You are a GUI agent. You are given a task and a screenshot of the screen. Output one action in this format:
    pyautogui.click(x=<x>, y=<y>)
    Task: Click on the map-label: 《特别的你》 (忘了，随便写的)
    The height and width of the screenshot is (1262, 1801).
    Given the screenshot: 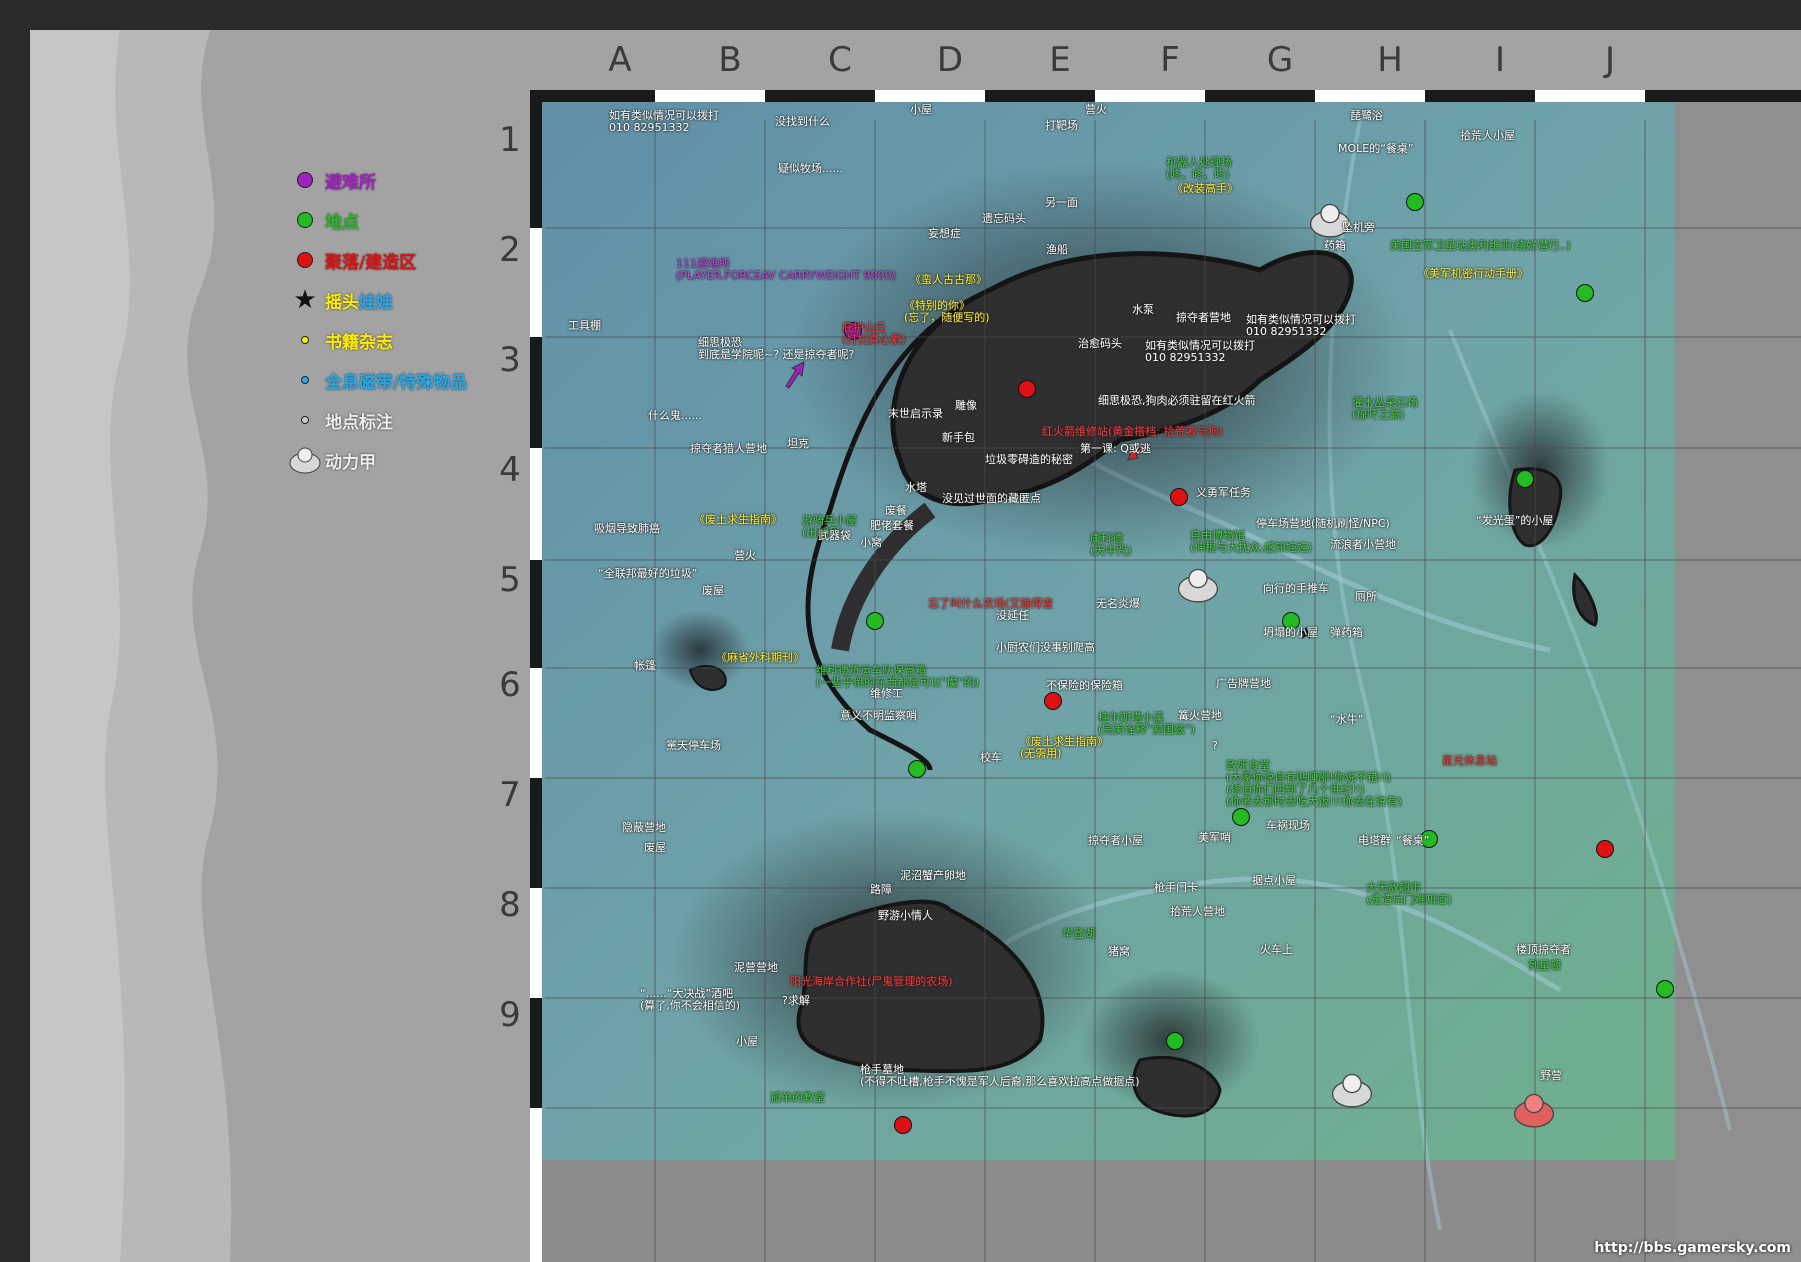 What is the action you would take?
    pyautogui.click(x=947, y=311)
    